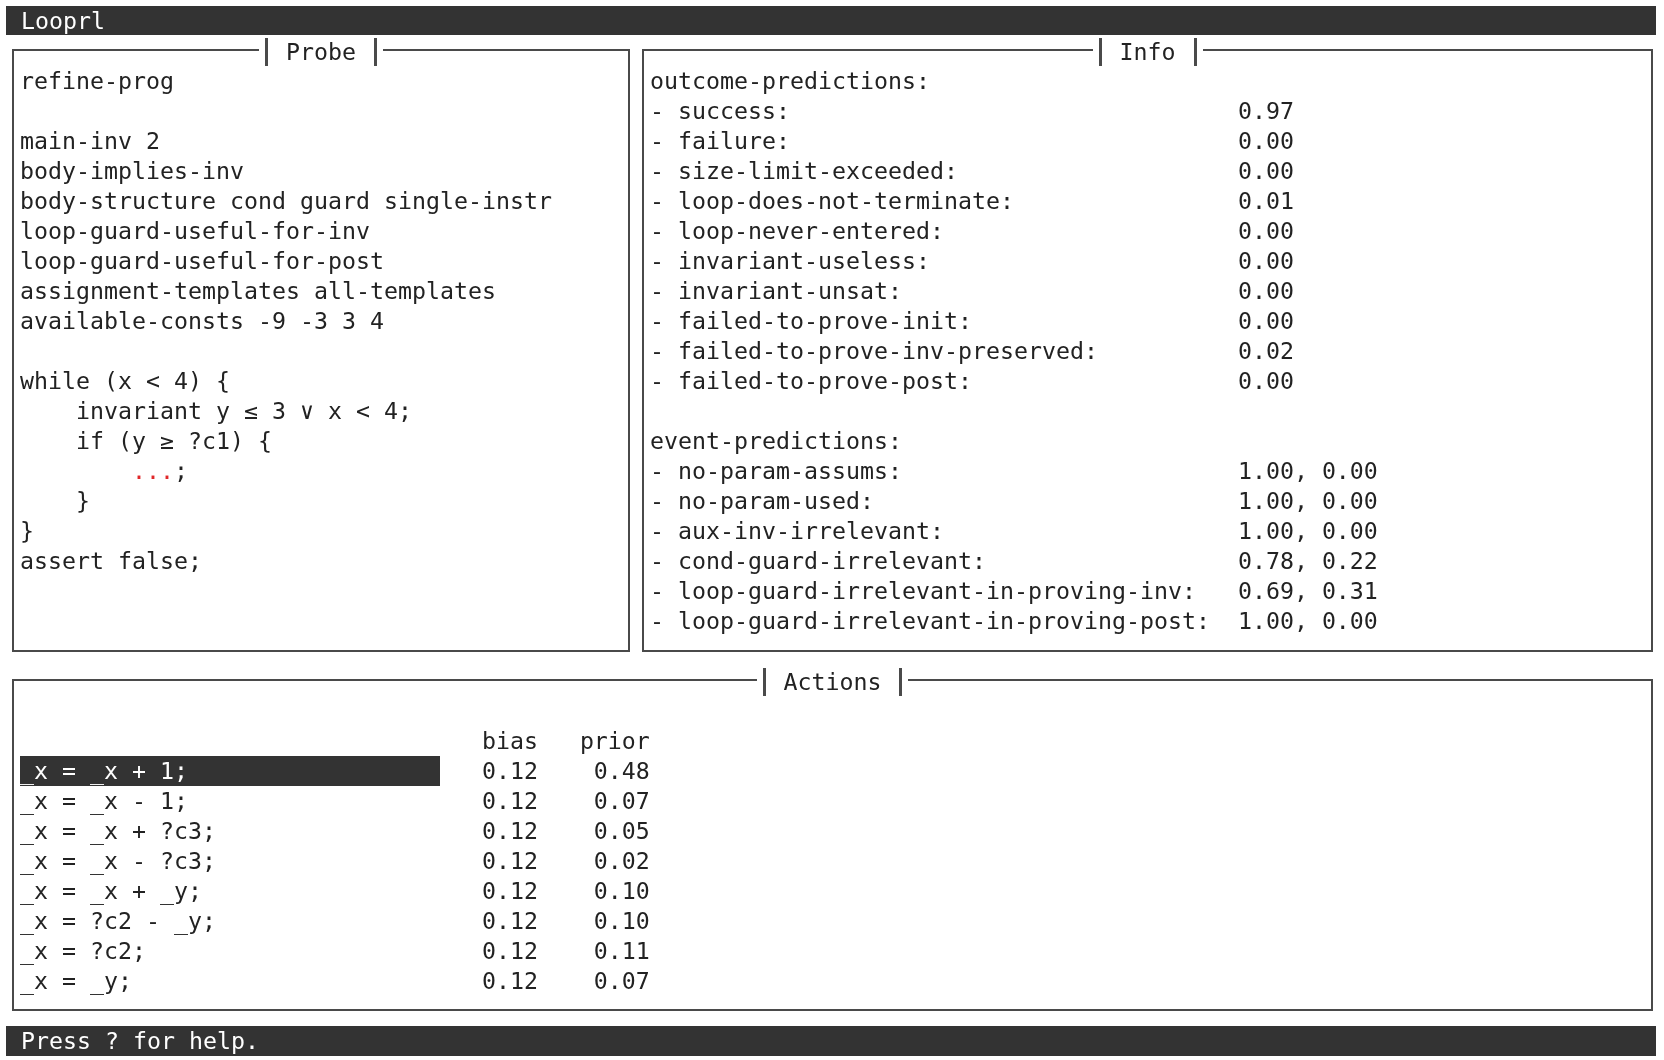 The image size is (1664, 1060). I want to click on prediction-value: 0.69, 0.31, so click(1307, 590).